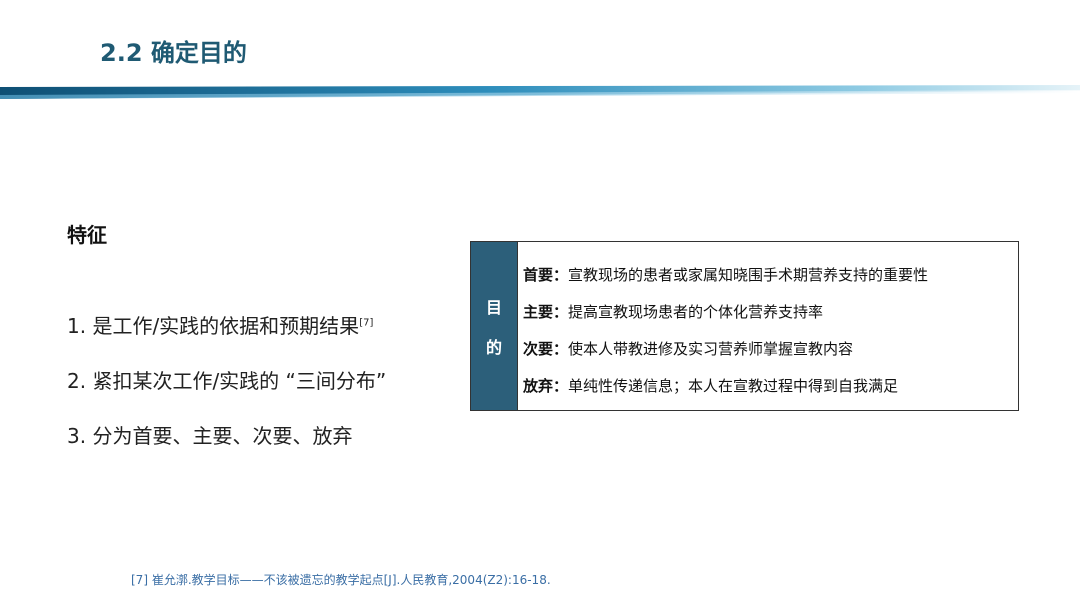  I want to click on row-text: 单纯性传递信息；本人在宣教过程中得到自我满足, so click(733, 386).